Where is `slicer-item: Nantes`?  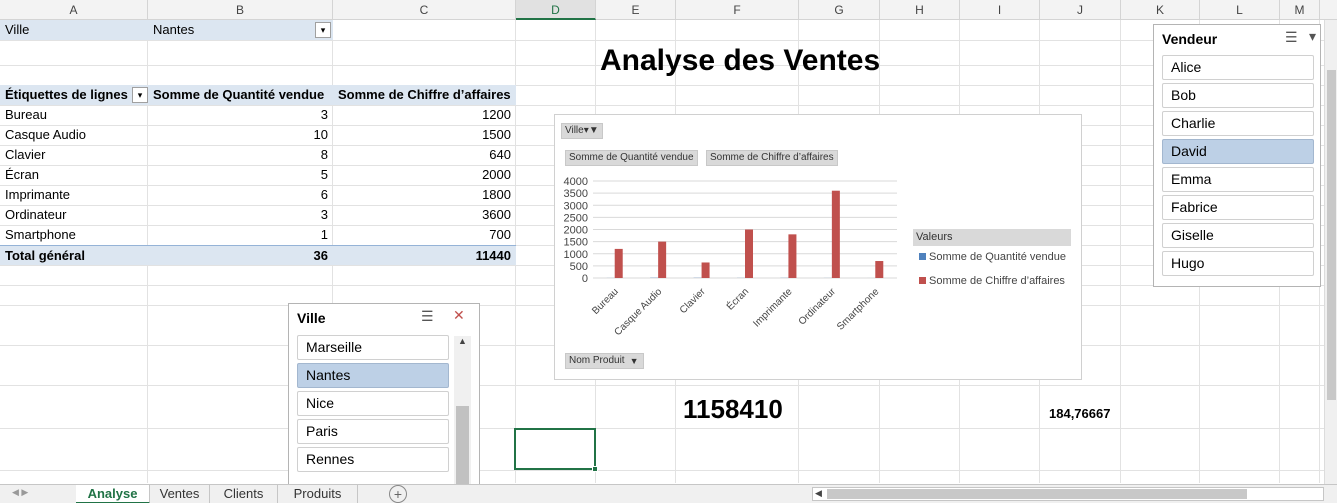 slicer-item: Nantes is located at coordinates (373, 375).